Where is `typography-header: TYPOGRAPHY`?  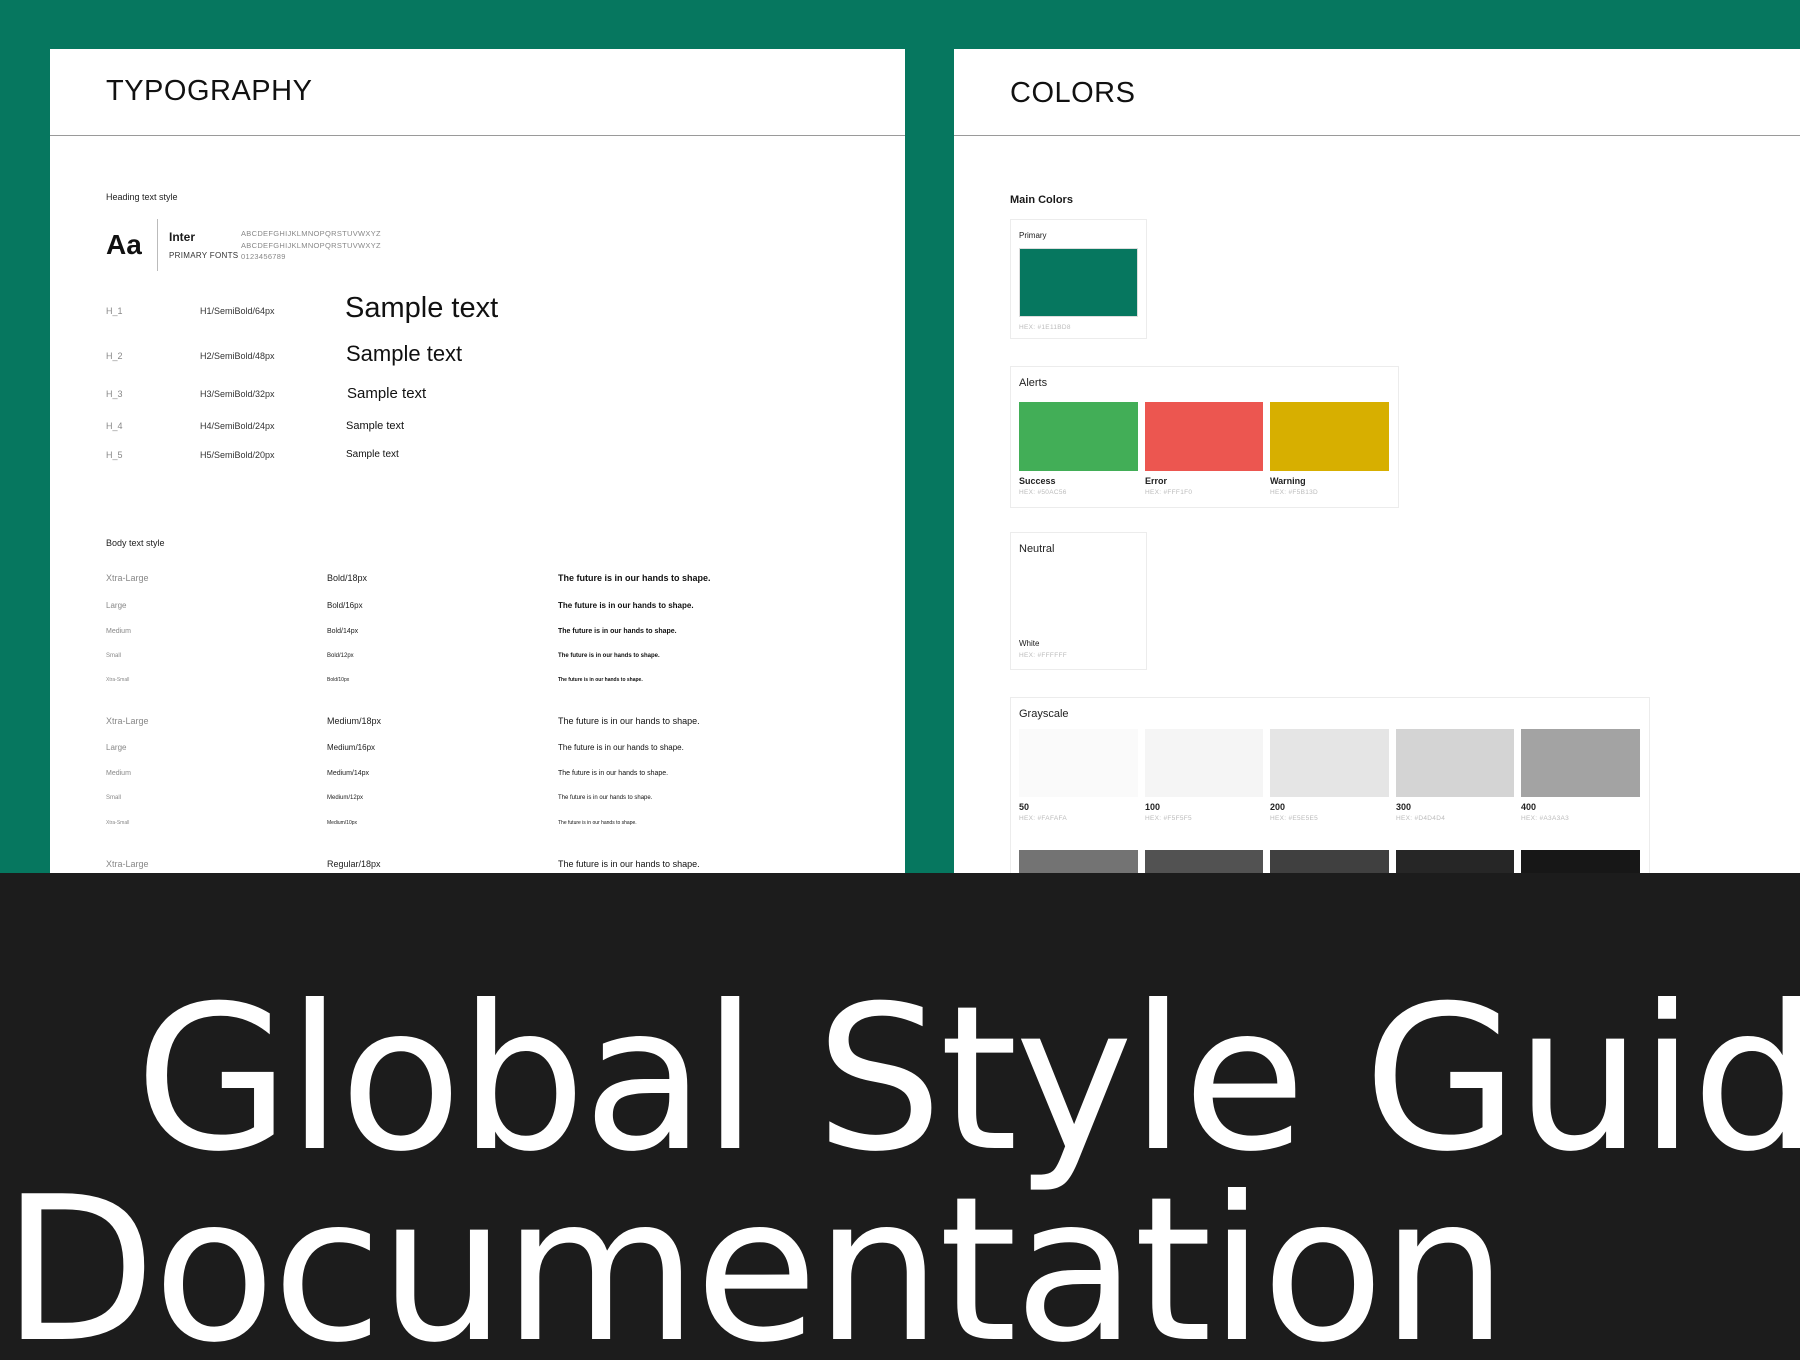 typography-header: TYPOGRAPHY is located at coordinates (477, 92).